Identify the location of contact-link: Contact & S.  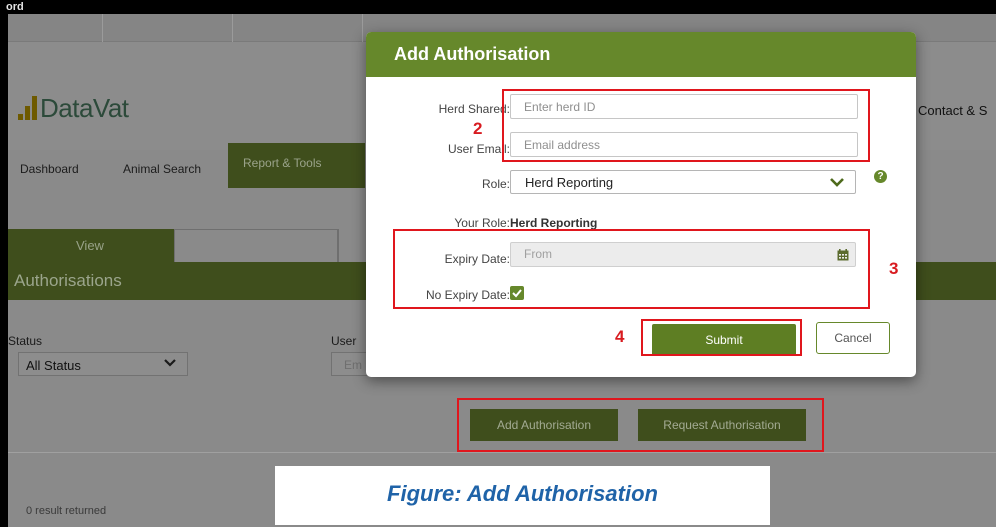
(948, 111).